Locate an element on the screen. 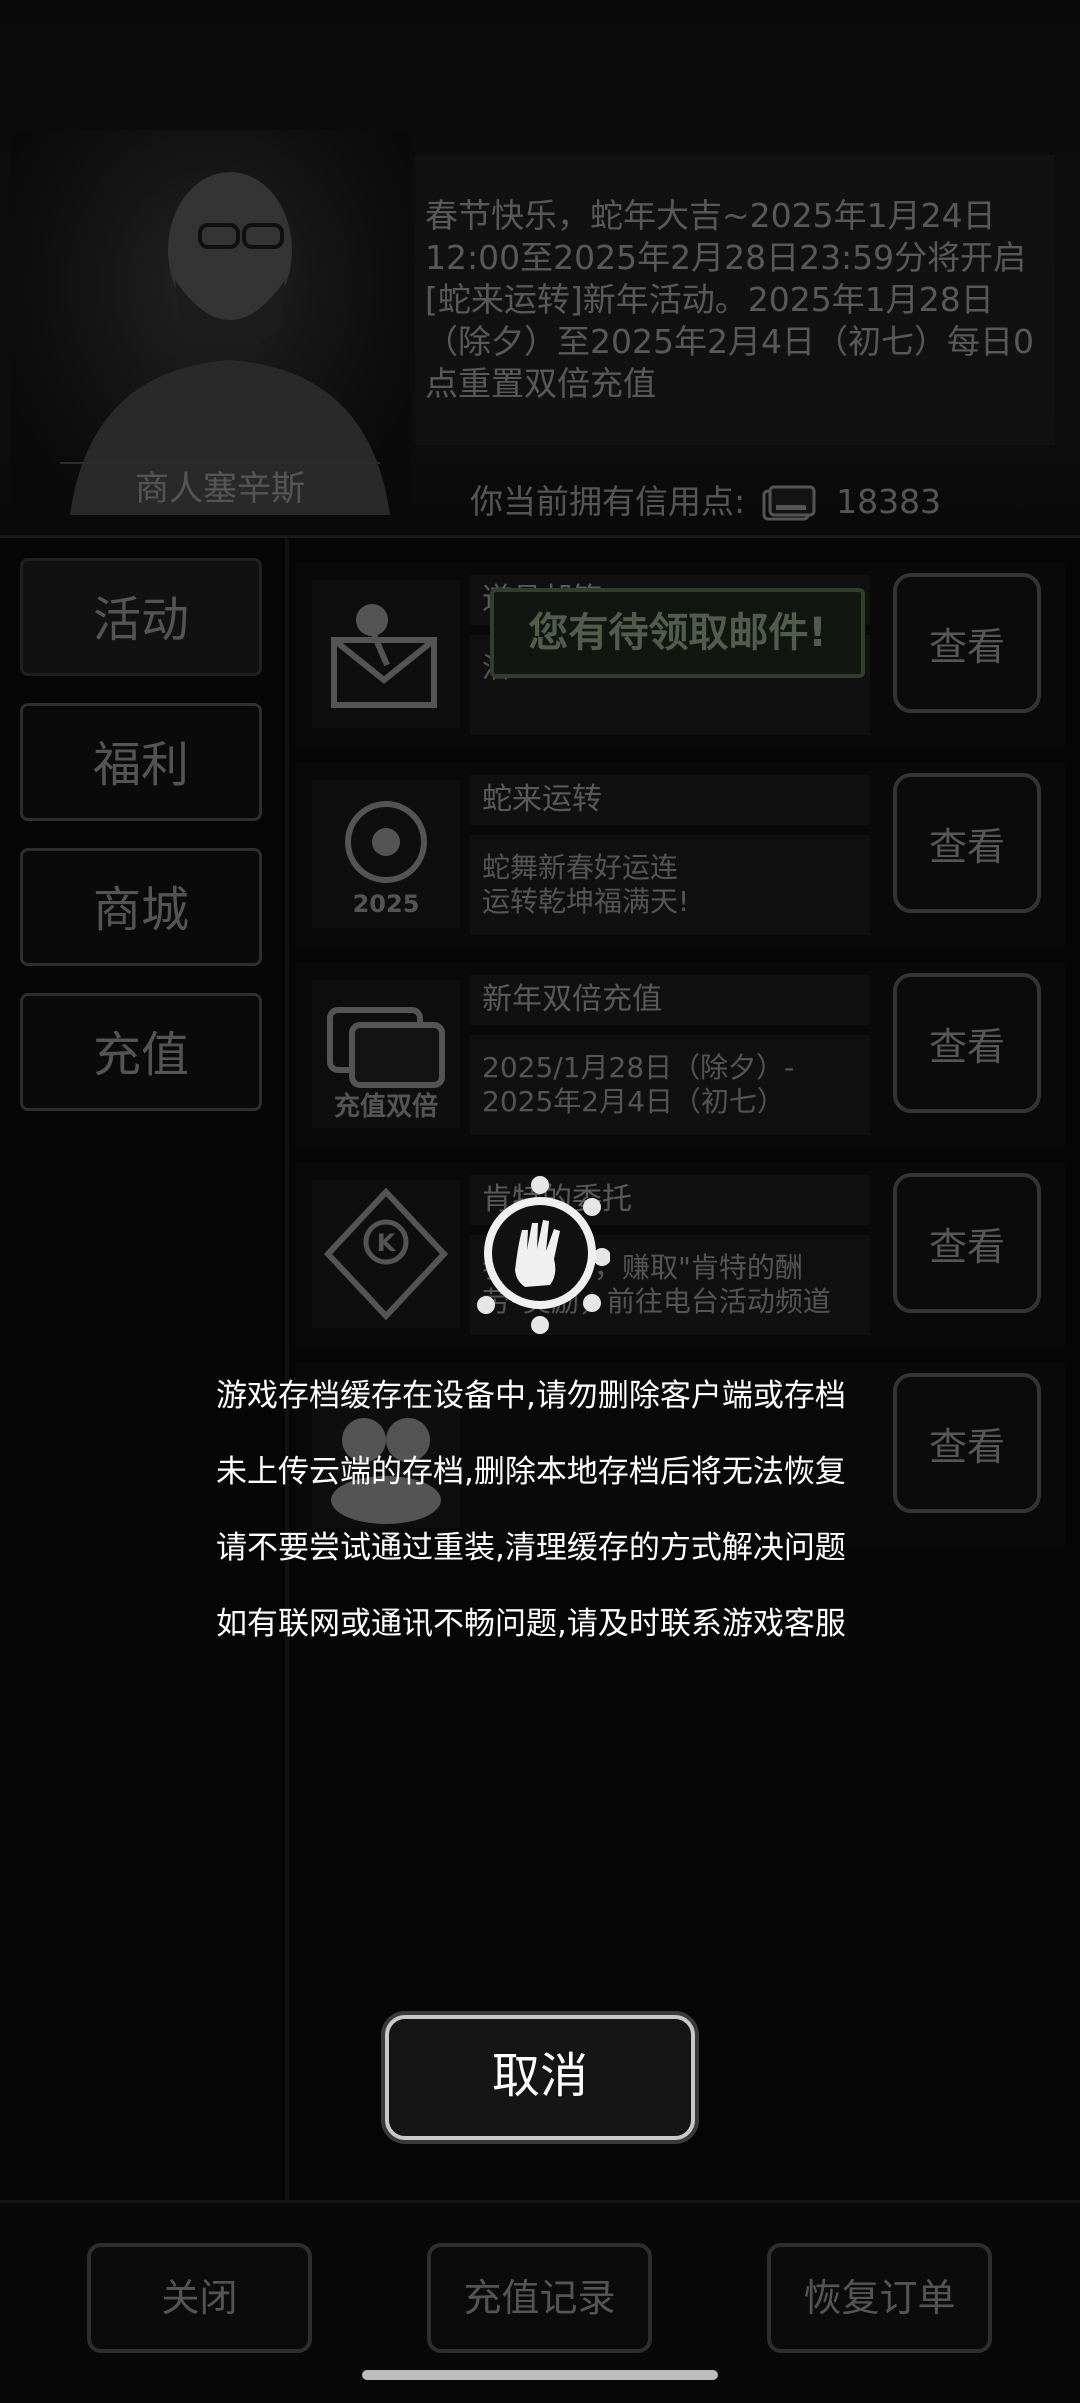  emblem-k-icon: K is located at coordinates (386, 1254).